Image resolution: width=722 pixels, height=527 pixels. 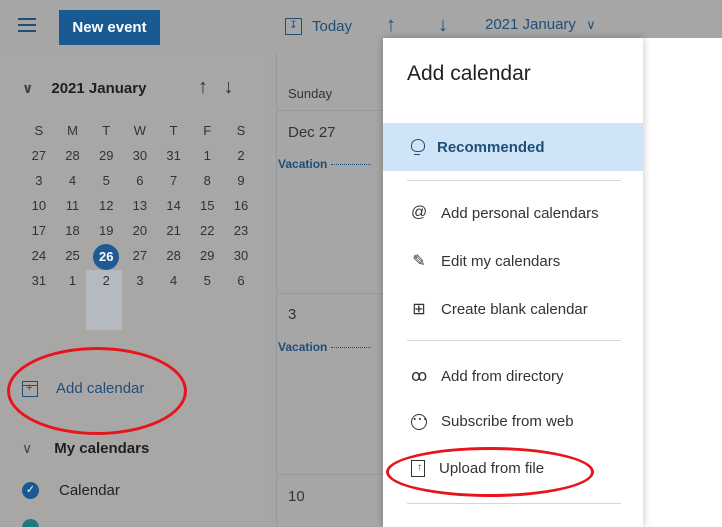 I want to click on day-cell: 22, so click(x=207, y=231).